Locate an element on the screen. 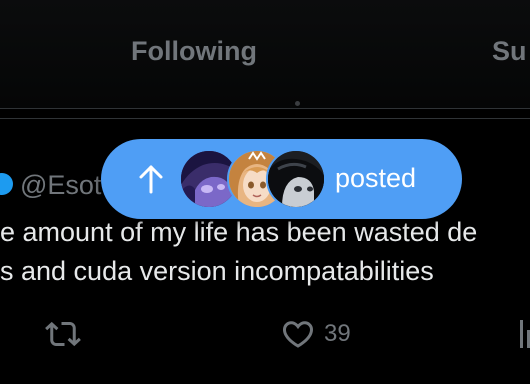 The width and height of the screenshot is (530, 384). analytics-button is located at coordinates (524, 332).